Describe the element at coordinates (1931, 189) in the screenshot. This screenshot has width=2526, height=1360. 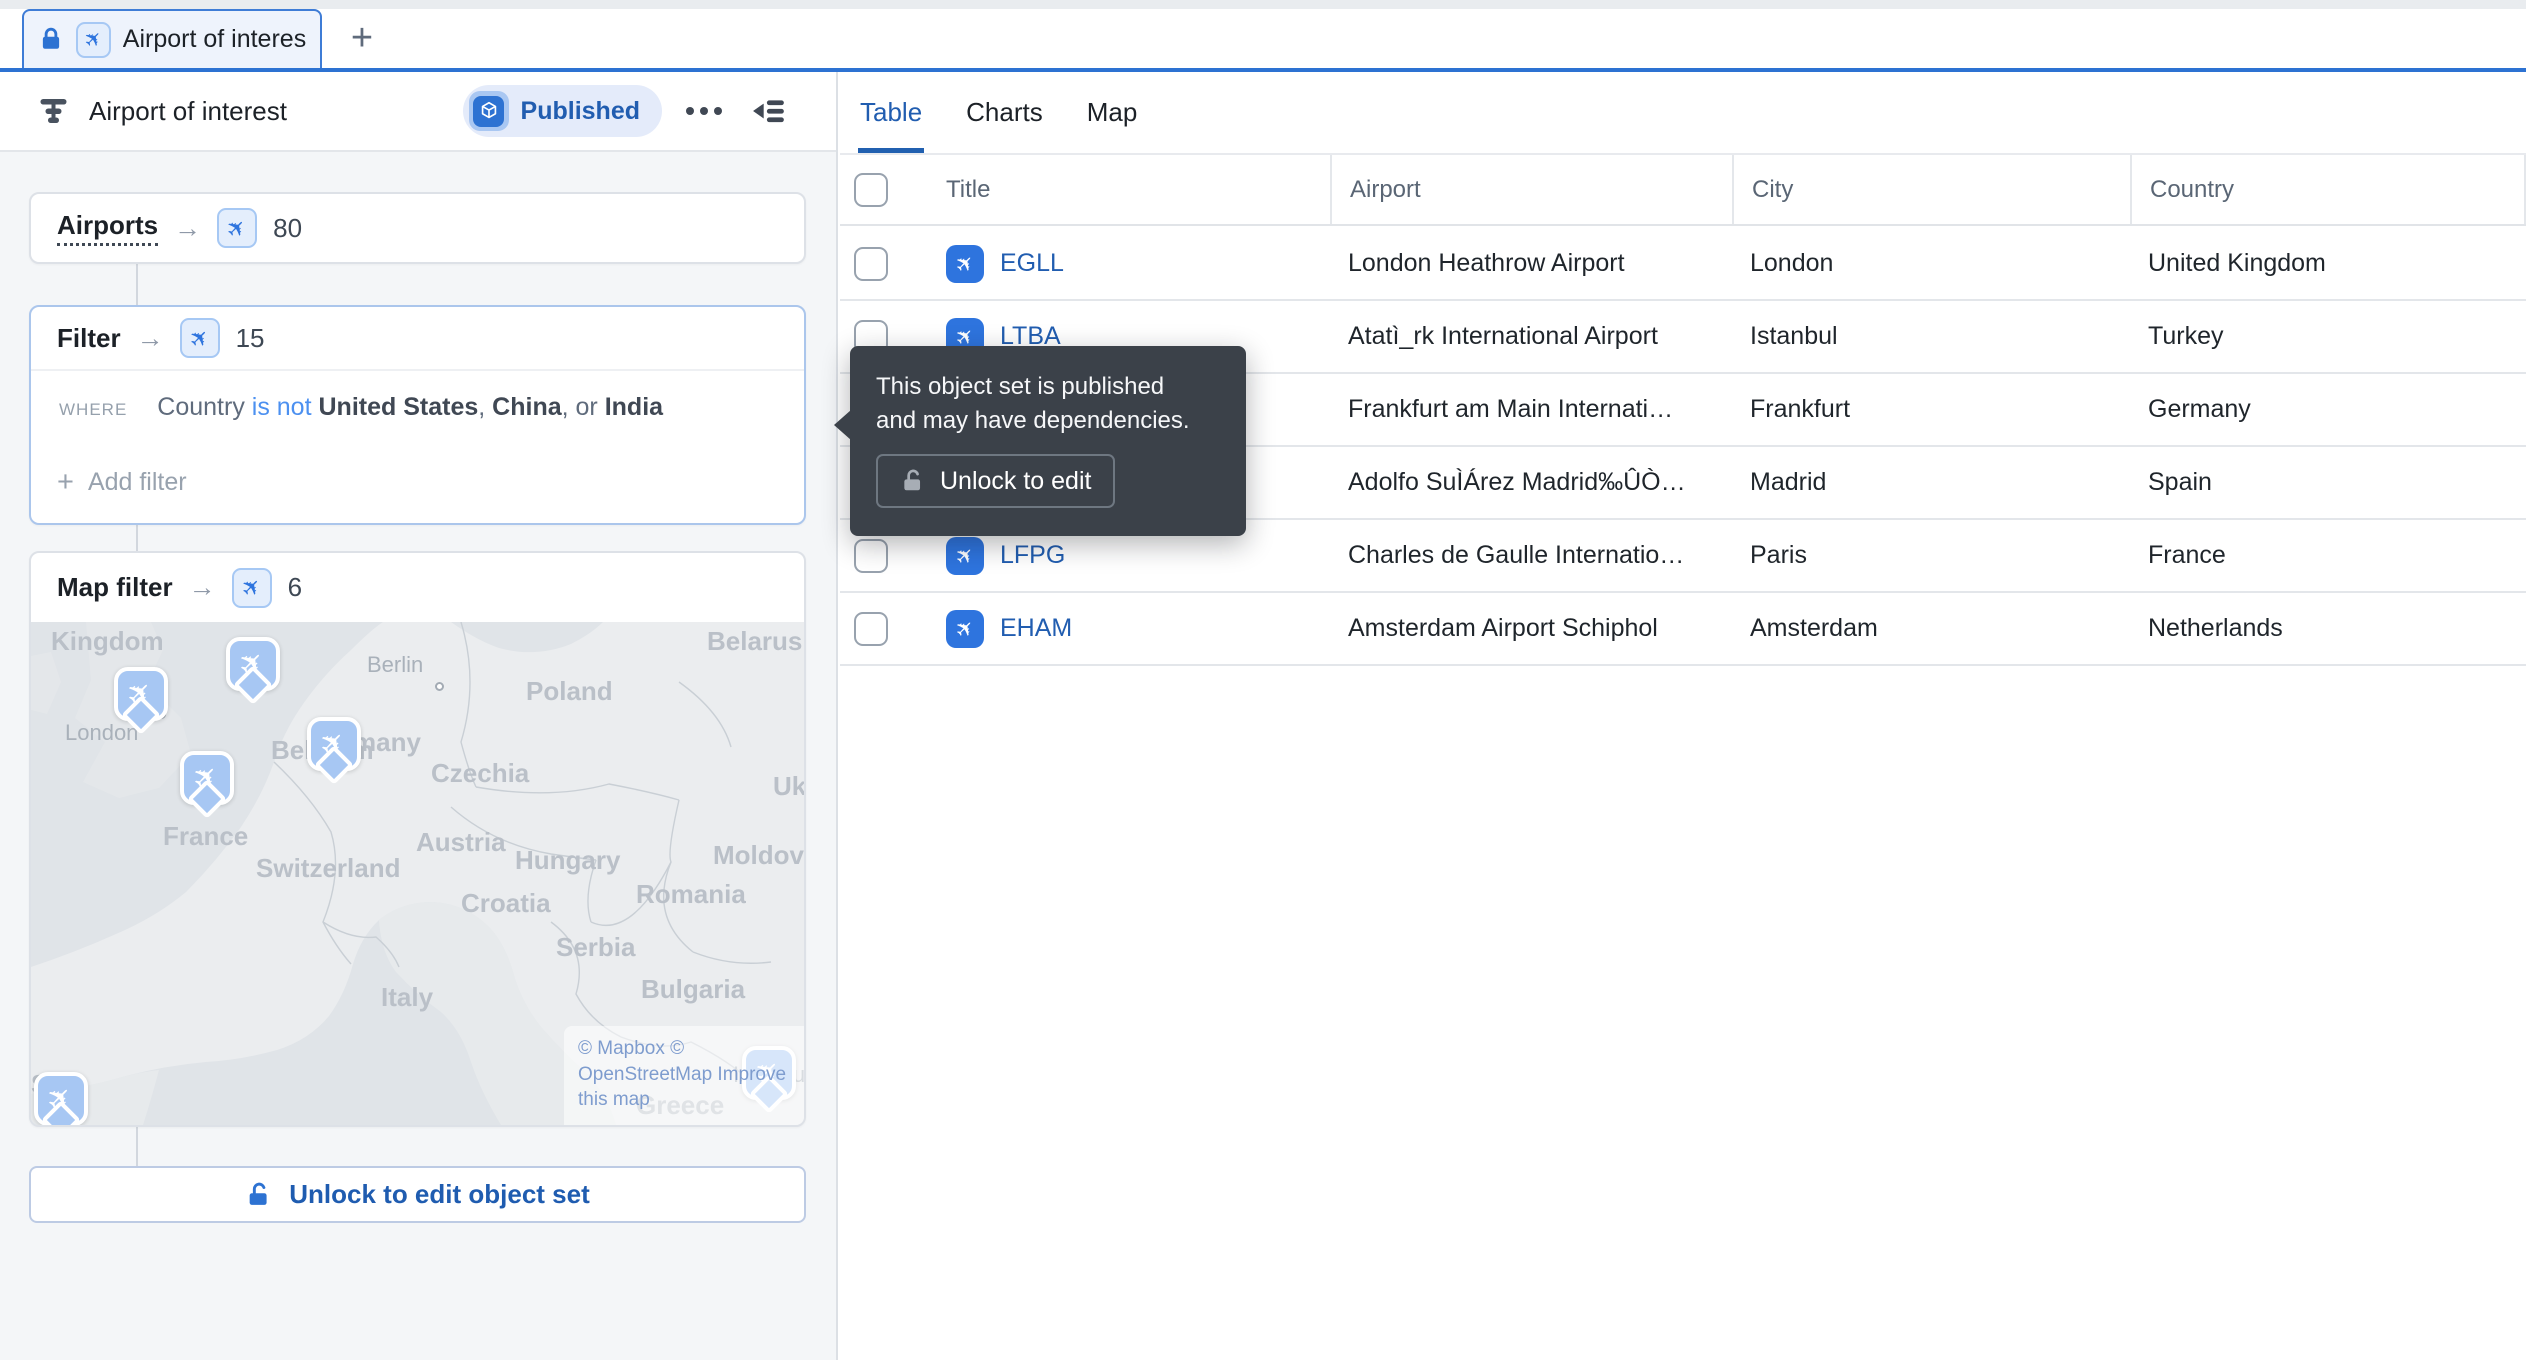
I see `column-header-city: City` at that location.